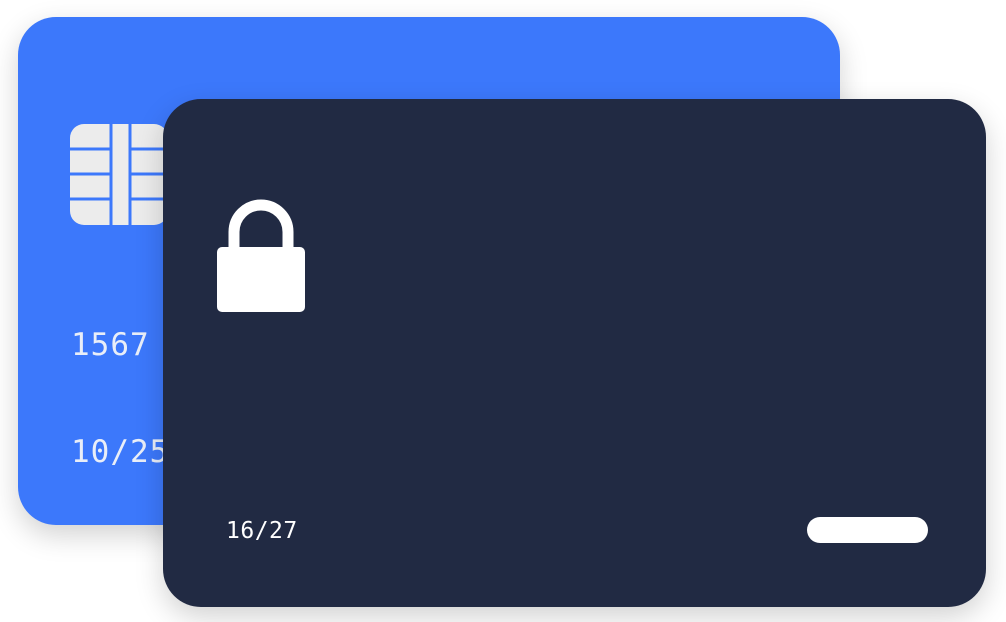  What do you see at coordinates (110, 345) in the screenshot?
I see `card-number: 1567` at bounding box center [110, 345].